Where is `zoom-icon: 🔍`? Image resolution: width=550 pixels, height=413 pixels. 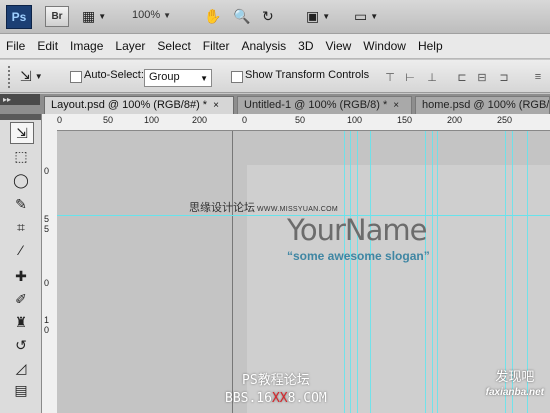 zoom-icon: 🔍 is located at coordinates (241, 16).